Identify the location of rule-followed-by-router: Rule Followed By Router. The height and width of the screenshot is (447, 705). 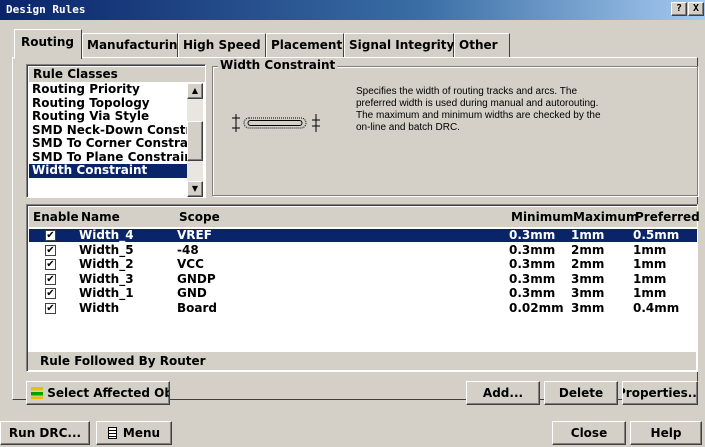
(362, 361).